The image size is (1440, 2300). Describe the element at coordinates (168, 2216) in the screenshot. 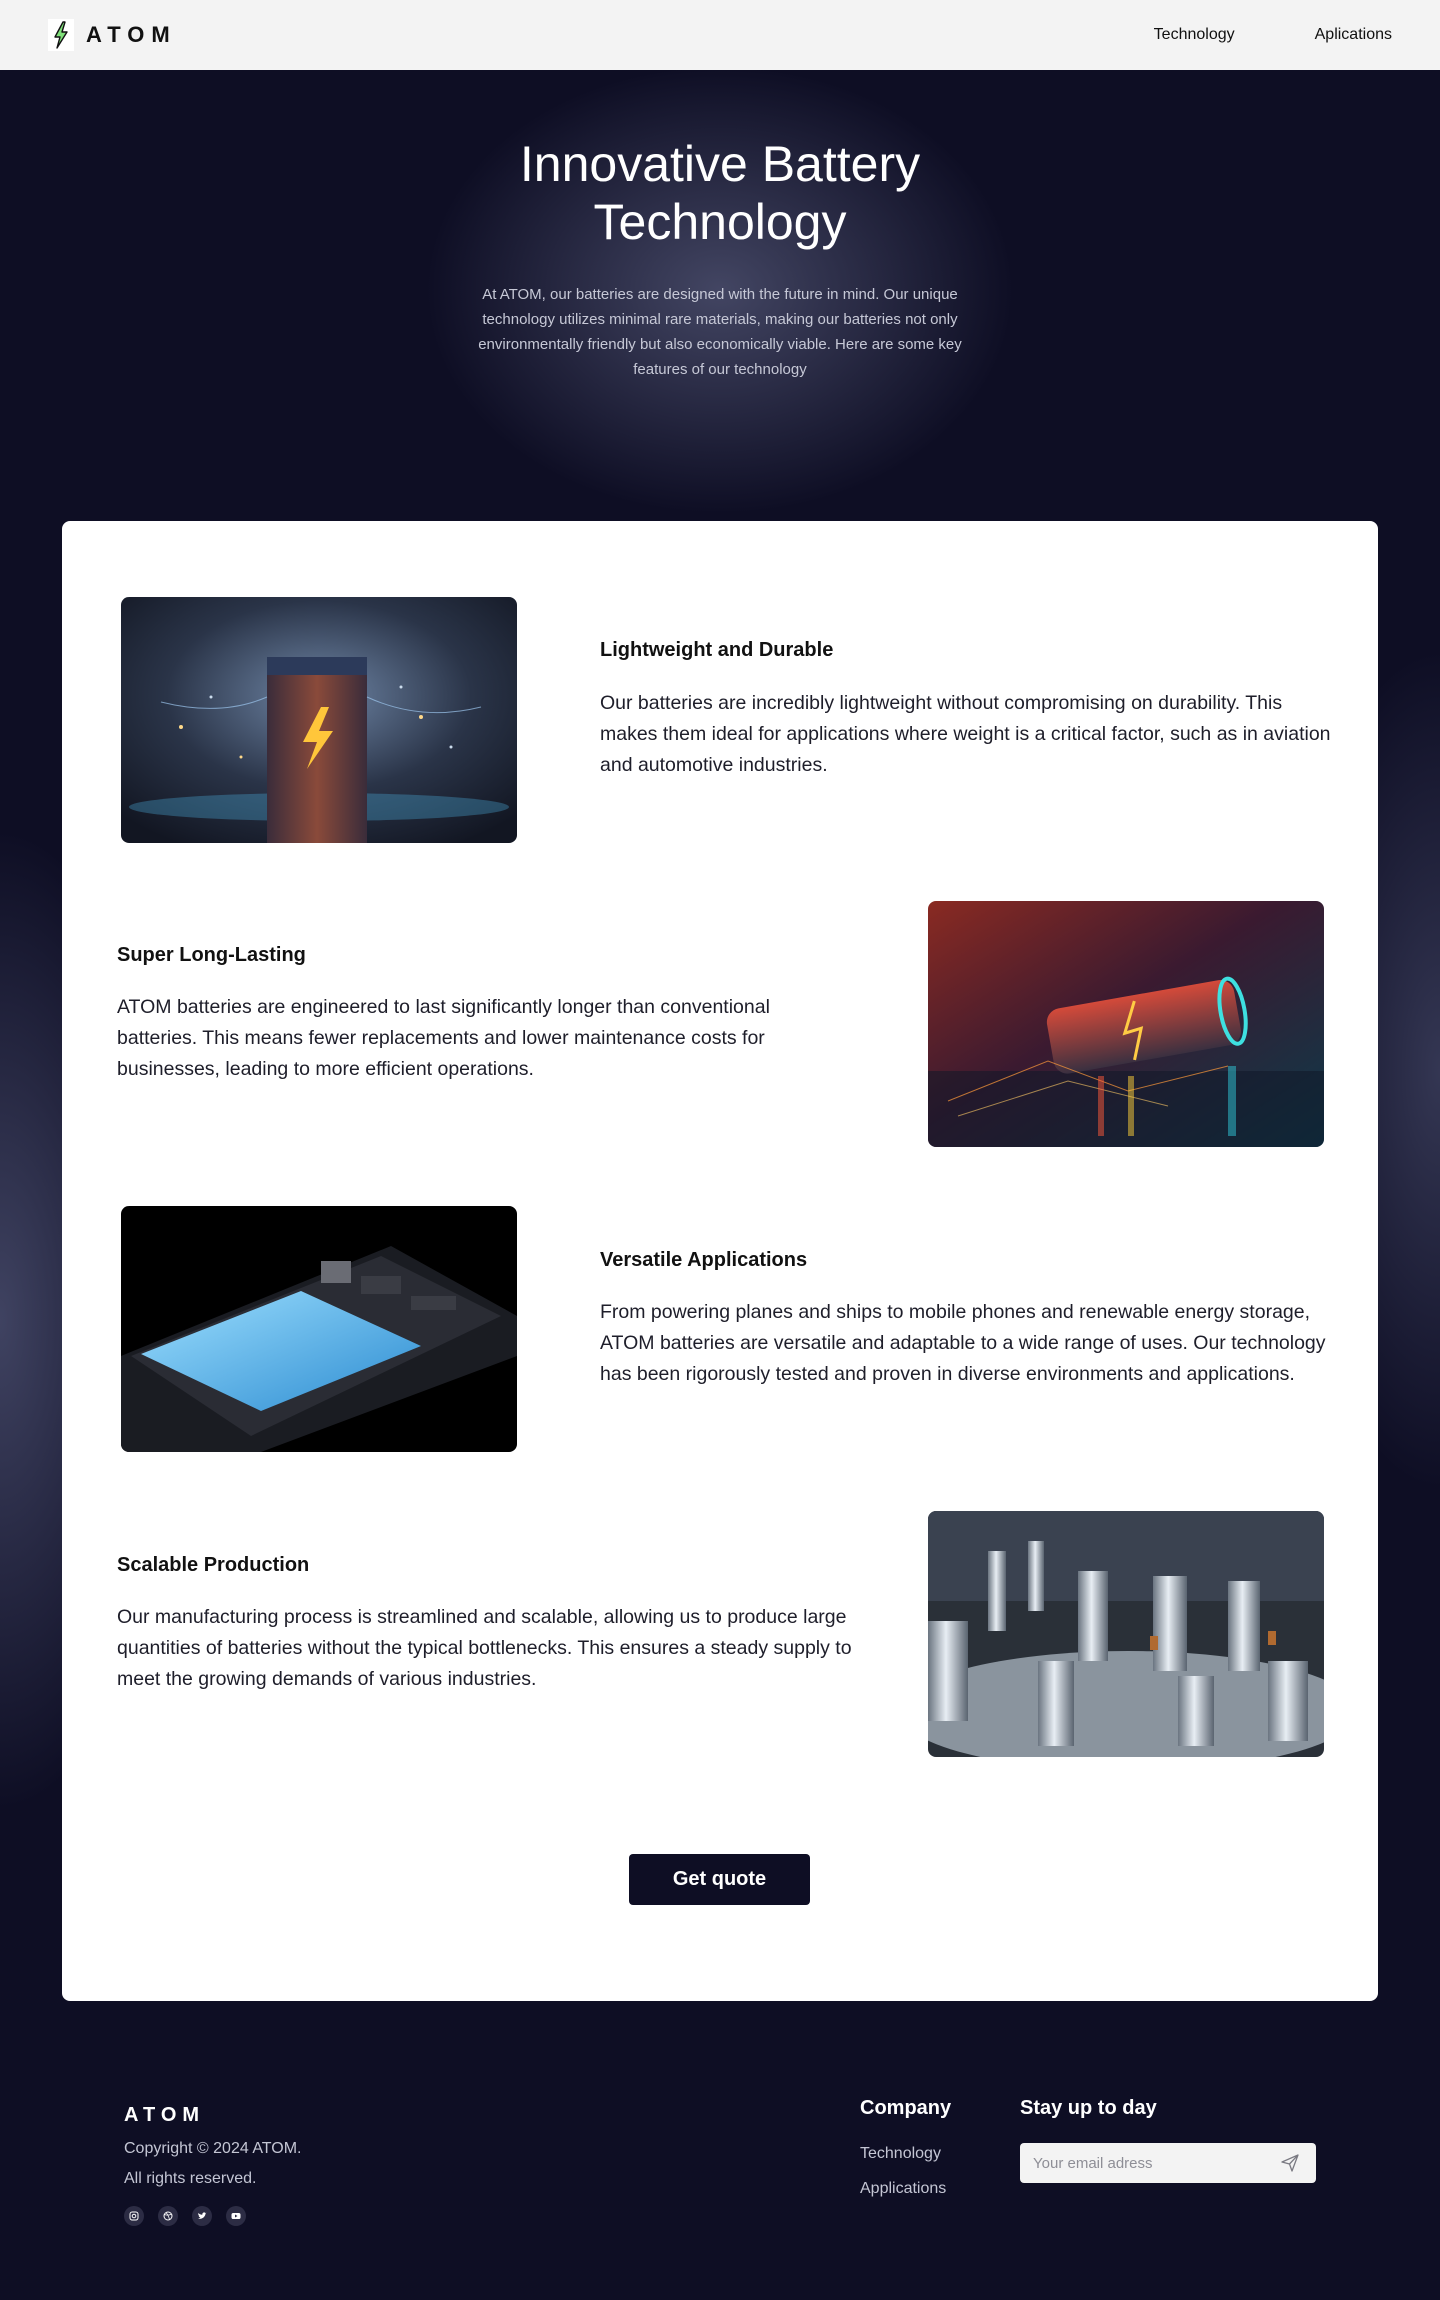

I see `dribbble-icon` at that location.